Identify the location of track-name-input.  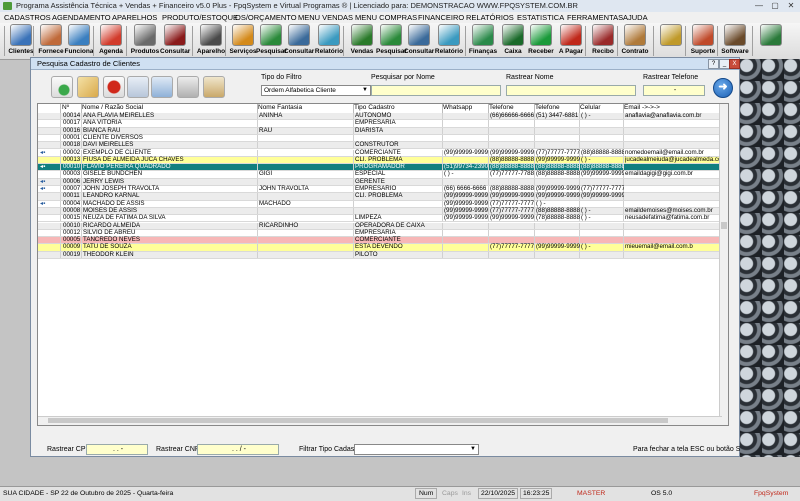
(571, 90).